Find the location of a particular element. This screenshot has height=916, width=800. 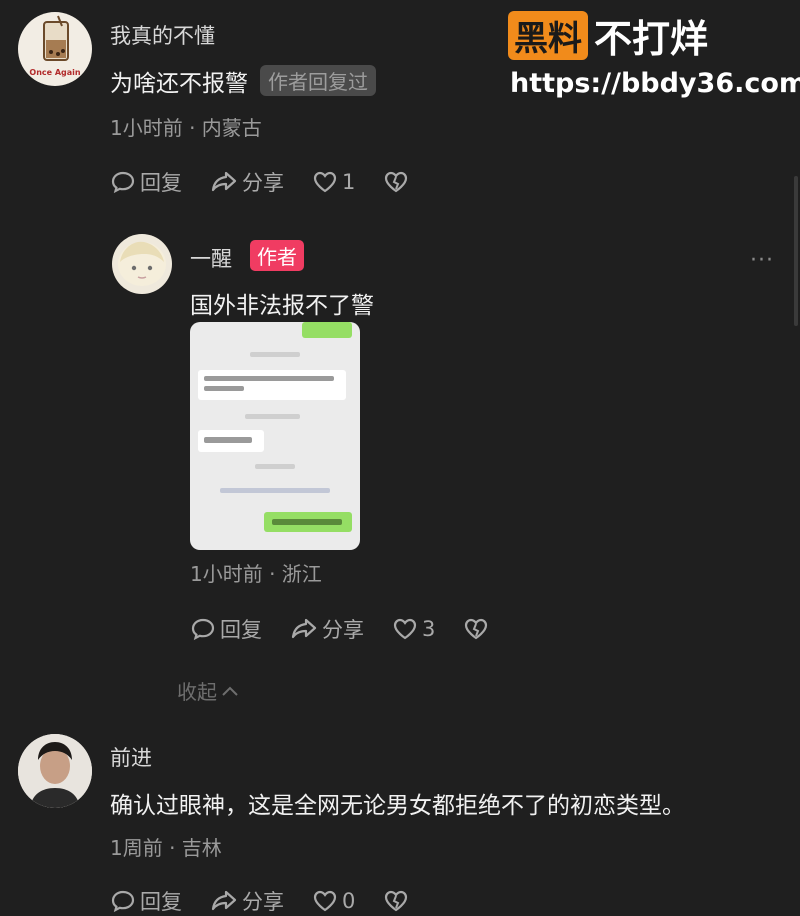

like-button: 0 is located at coordinates (333, 901).